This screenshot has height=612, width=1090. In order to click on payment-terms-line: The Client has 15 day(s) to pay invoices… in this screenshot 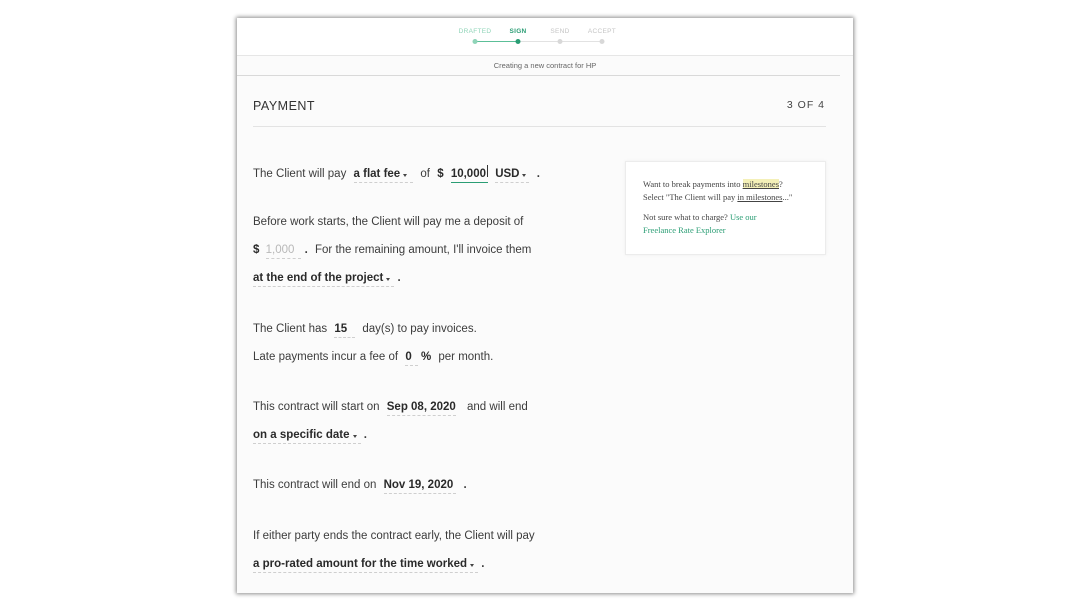, I will do `click(365, 330)`.